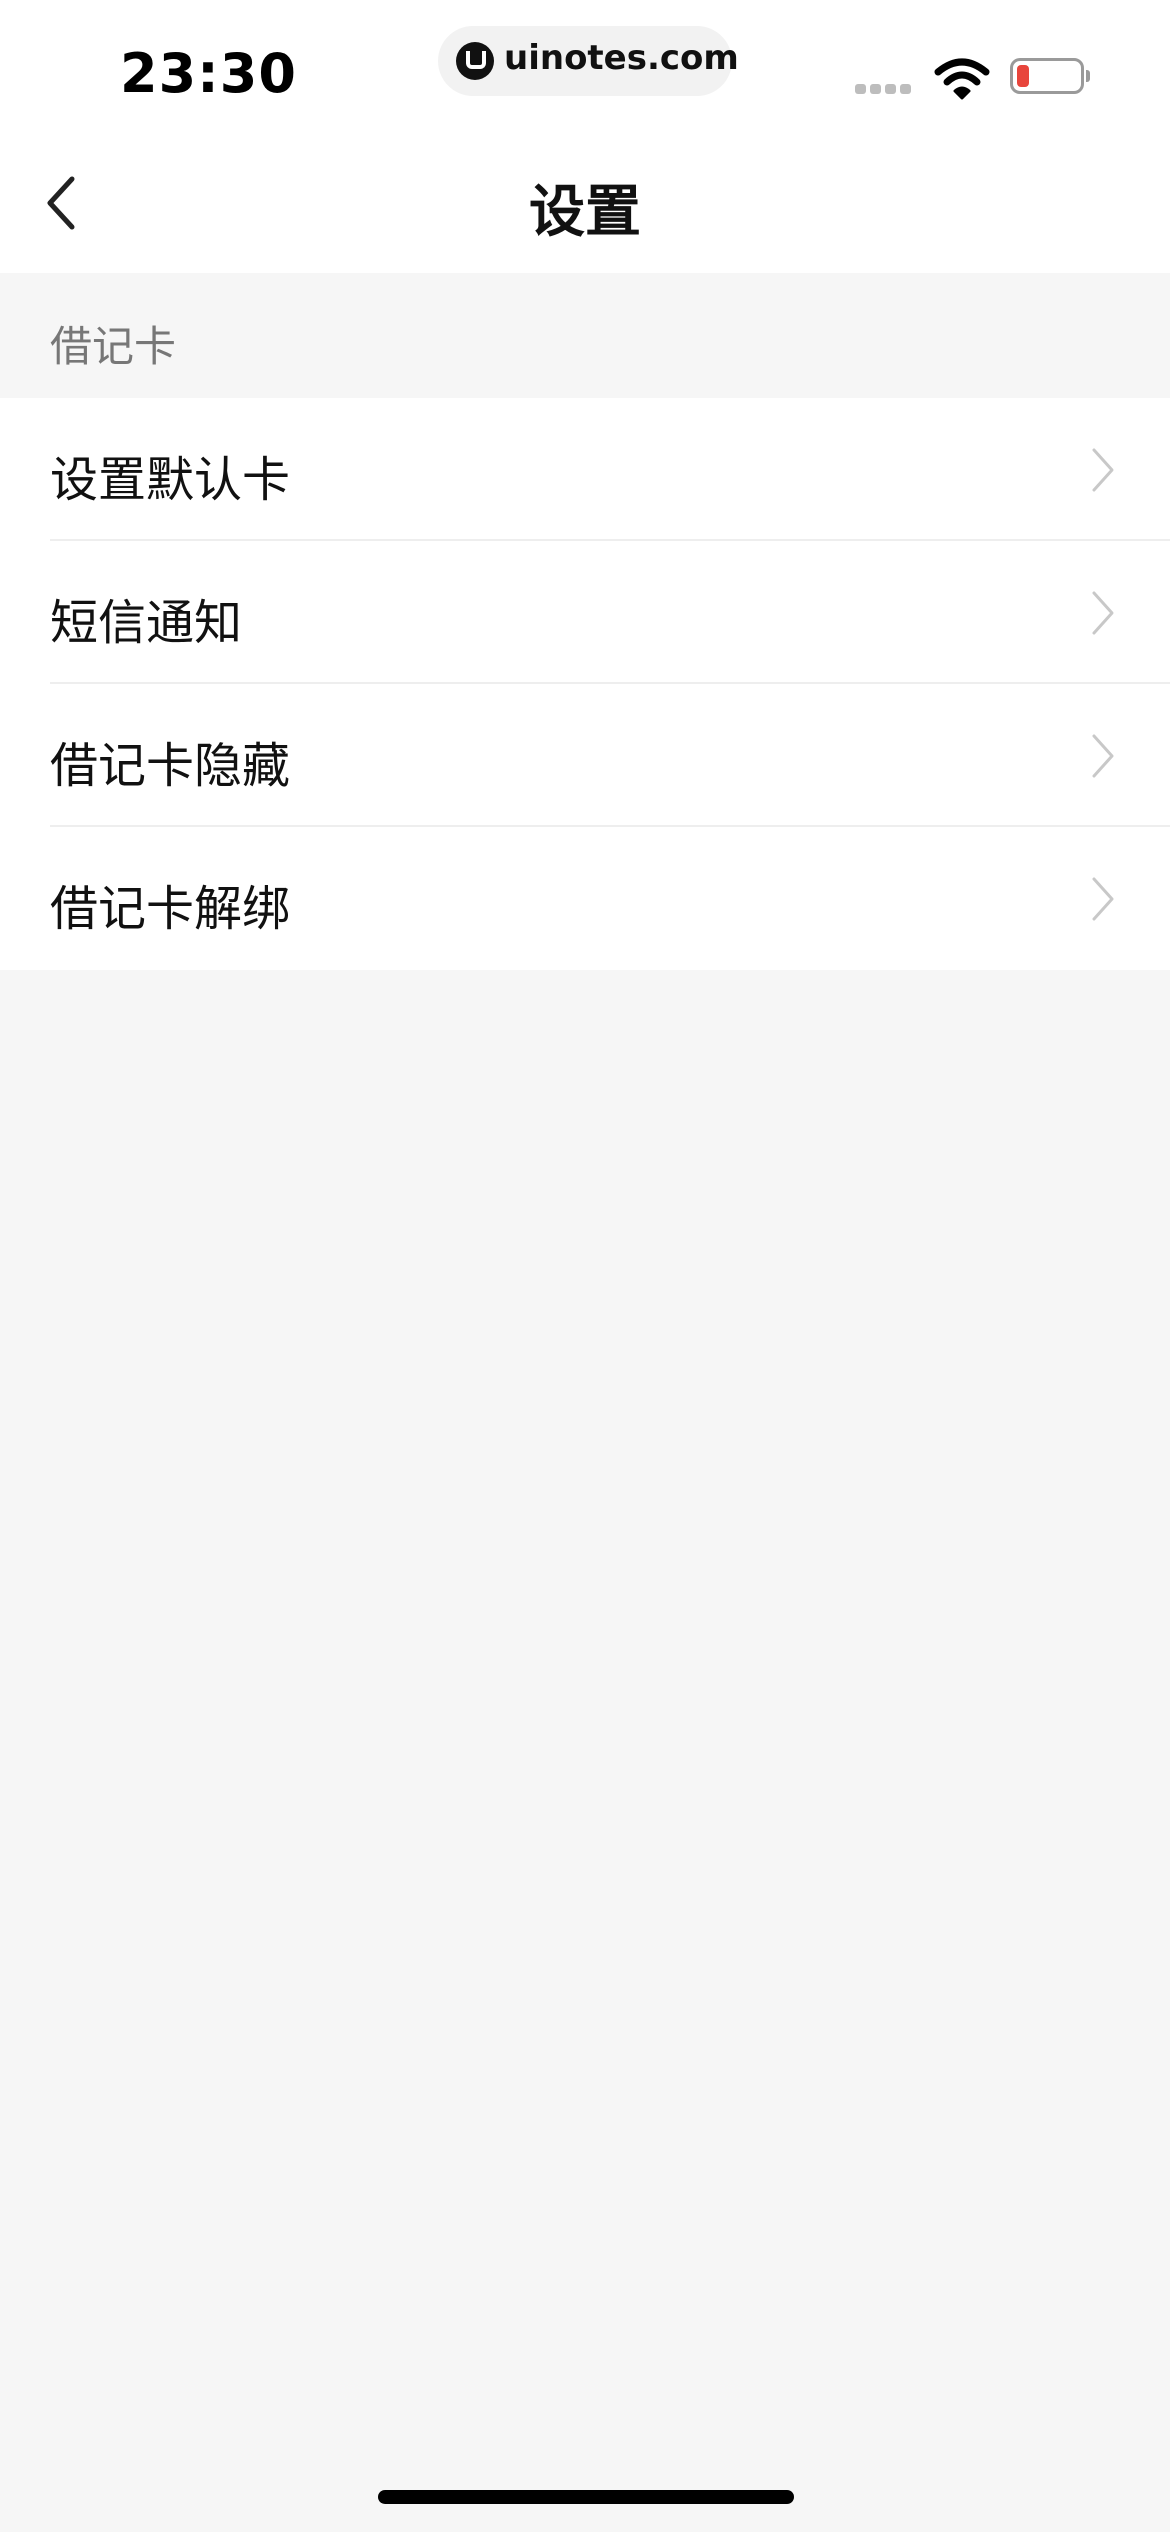 The image size is (1170, 2532). Describe the element at coordinates (170, 909) in the screenshot. I see `menu-item-label: 借记卡解绑` at that location.